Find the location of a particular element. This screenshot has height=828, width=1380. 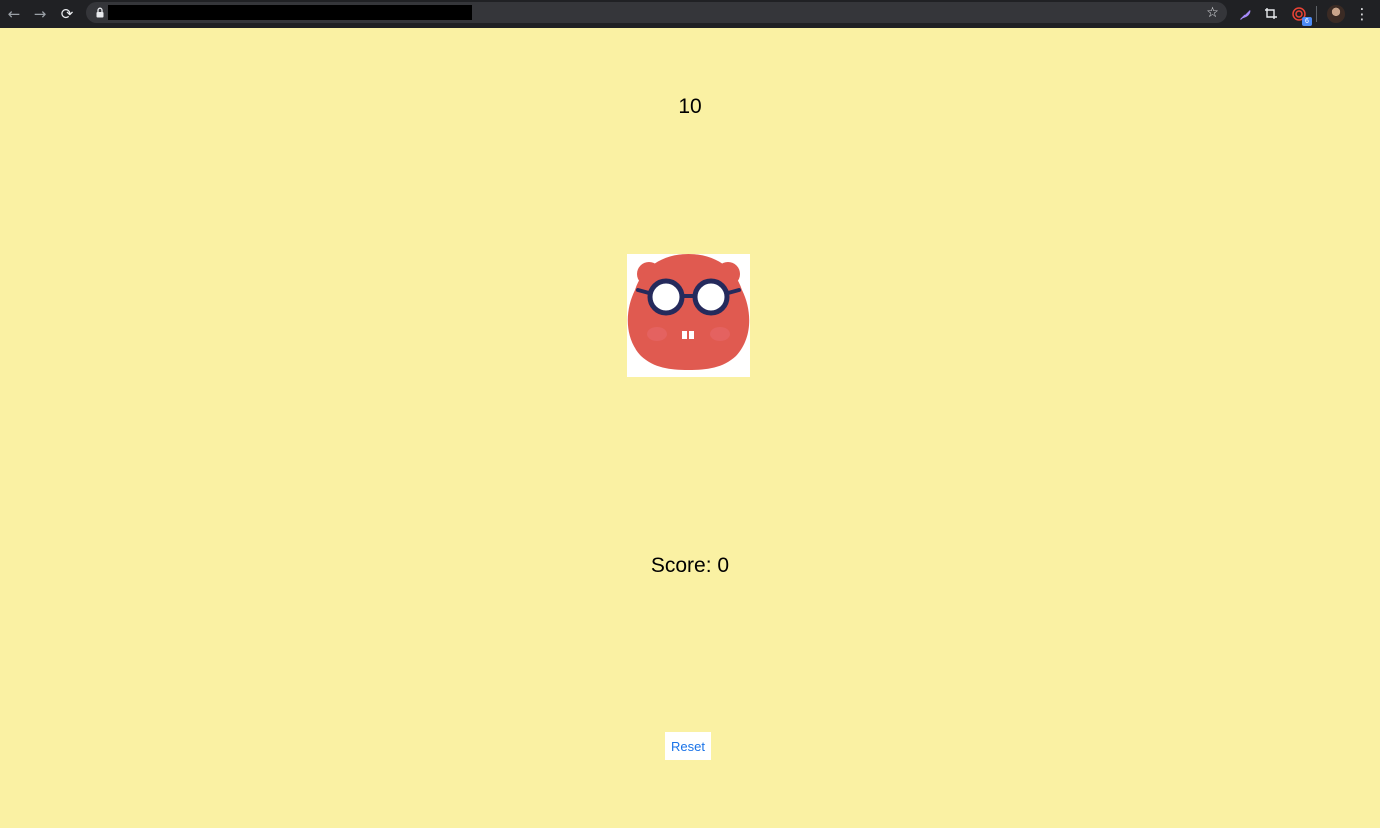

browser-toolbar: ← → ⟳ ☆ 6 ⋮ is located at coordinates (690, 14).